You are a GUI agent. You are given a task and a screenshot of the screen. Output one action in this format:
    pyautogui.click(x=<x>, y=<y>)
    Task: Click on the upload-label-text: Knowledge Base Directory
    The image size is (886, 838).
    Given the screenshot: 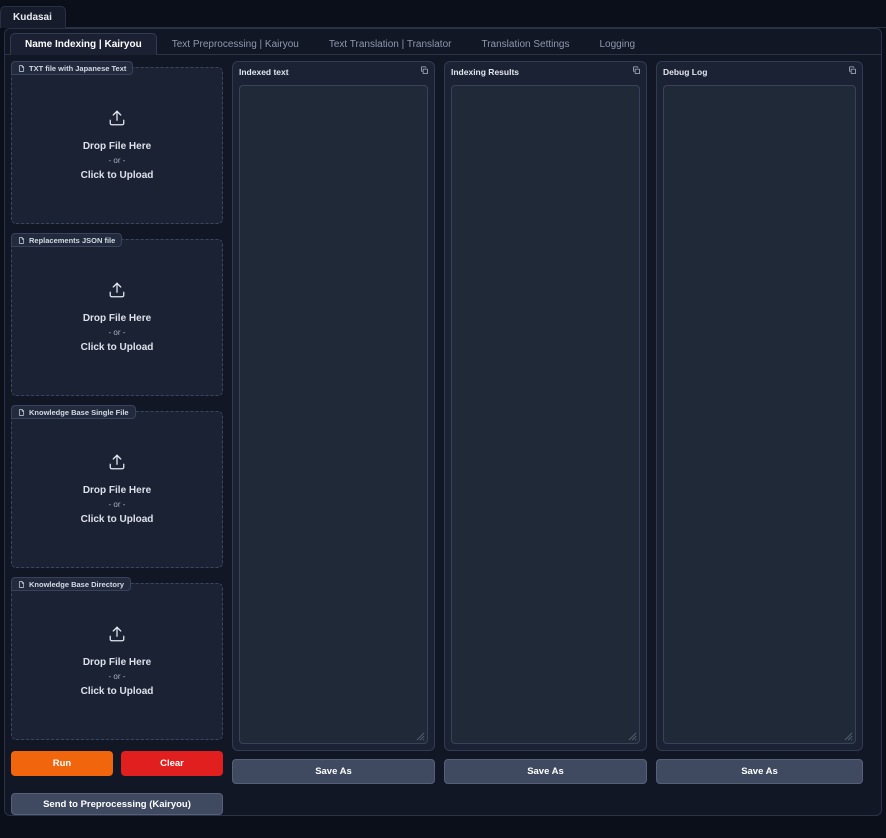 What is the action you would take?
    pyautogui.click(x=77, y=584)
    